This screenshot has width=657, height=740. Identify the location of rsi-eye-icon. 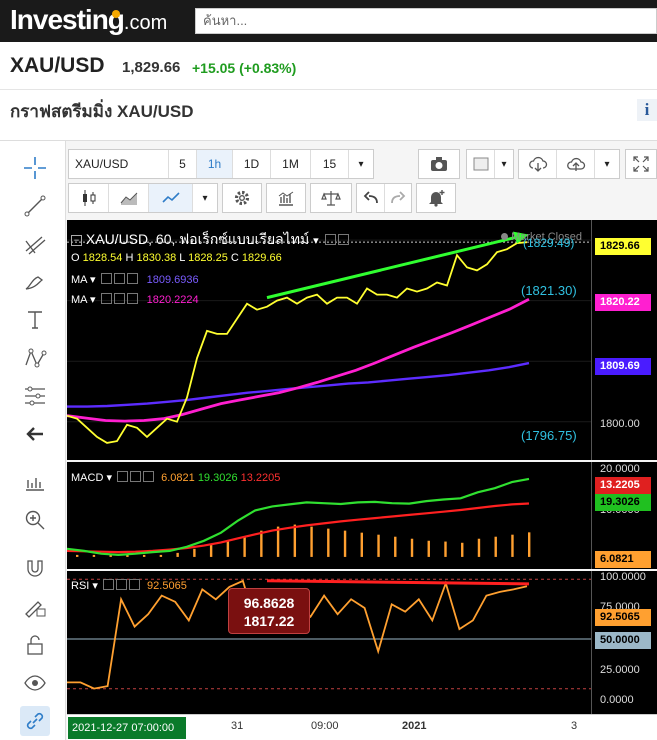
(108, 584).